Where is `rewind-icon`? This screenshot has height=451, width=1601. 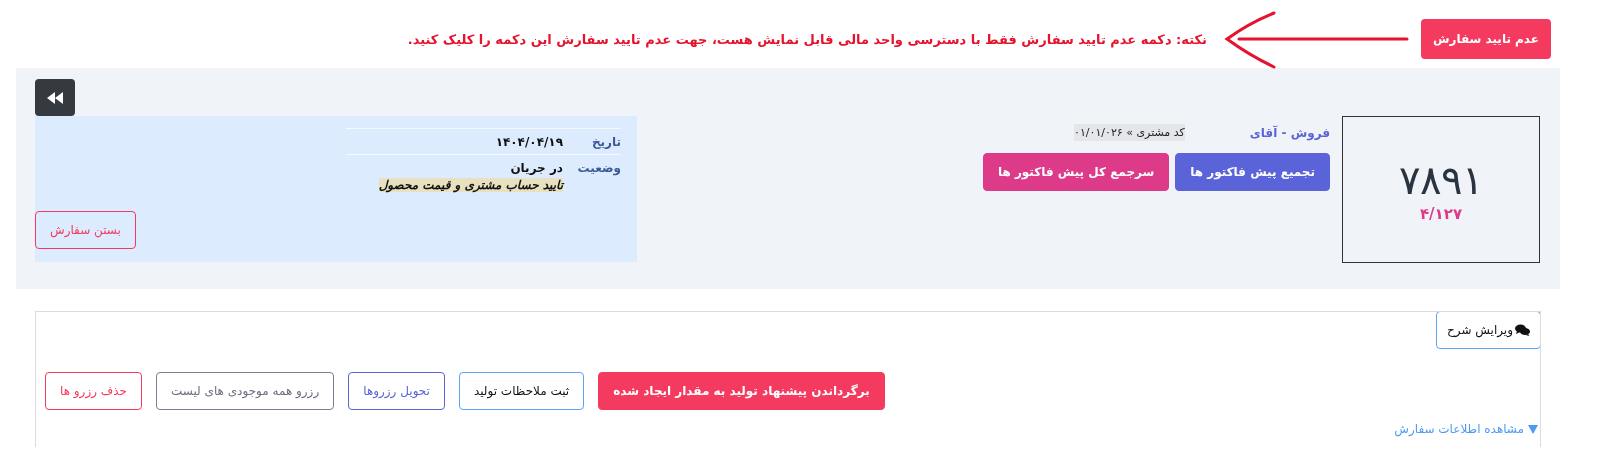 rewind-icon is located at coordinates (55, 97).